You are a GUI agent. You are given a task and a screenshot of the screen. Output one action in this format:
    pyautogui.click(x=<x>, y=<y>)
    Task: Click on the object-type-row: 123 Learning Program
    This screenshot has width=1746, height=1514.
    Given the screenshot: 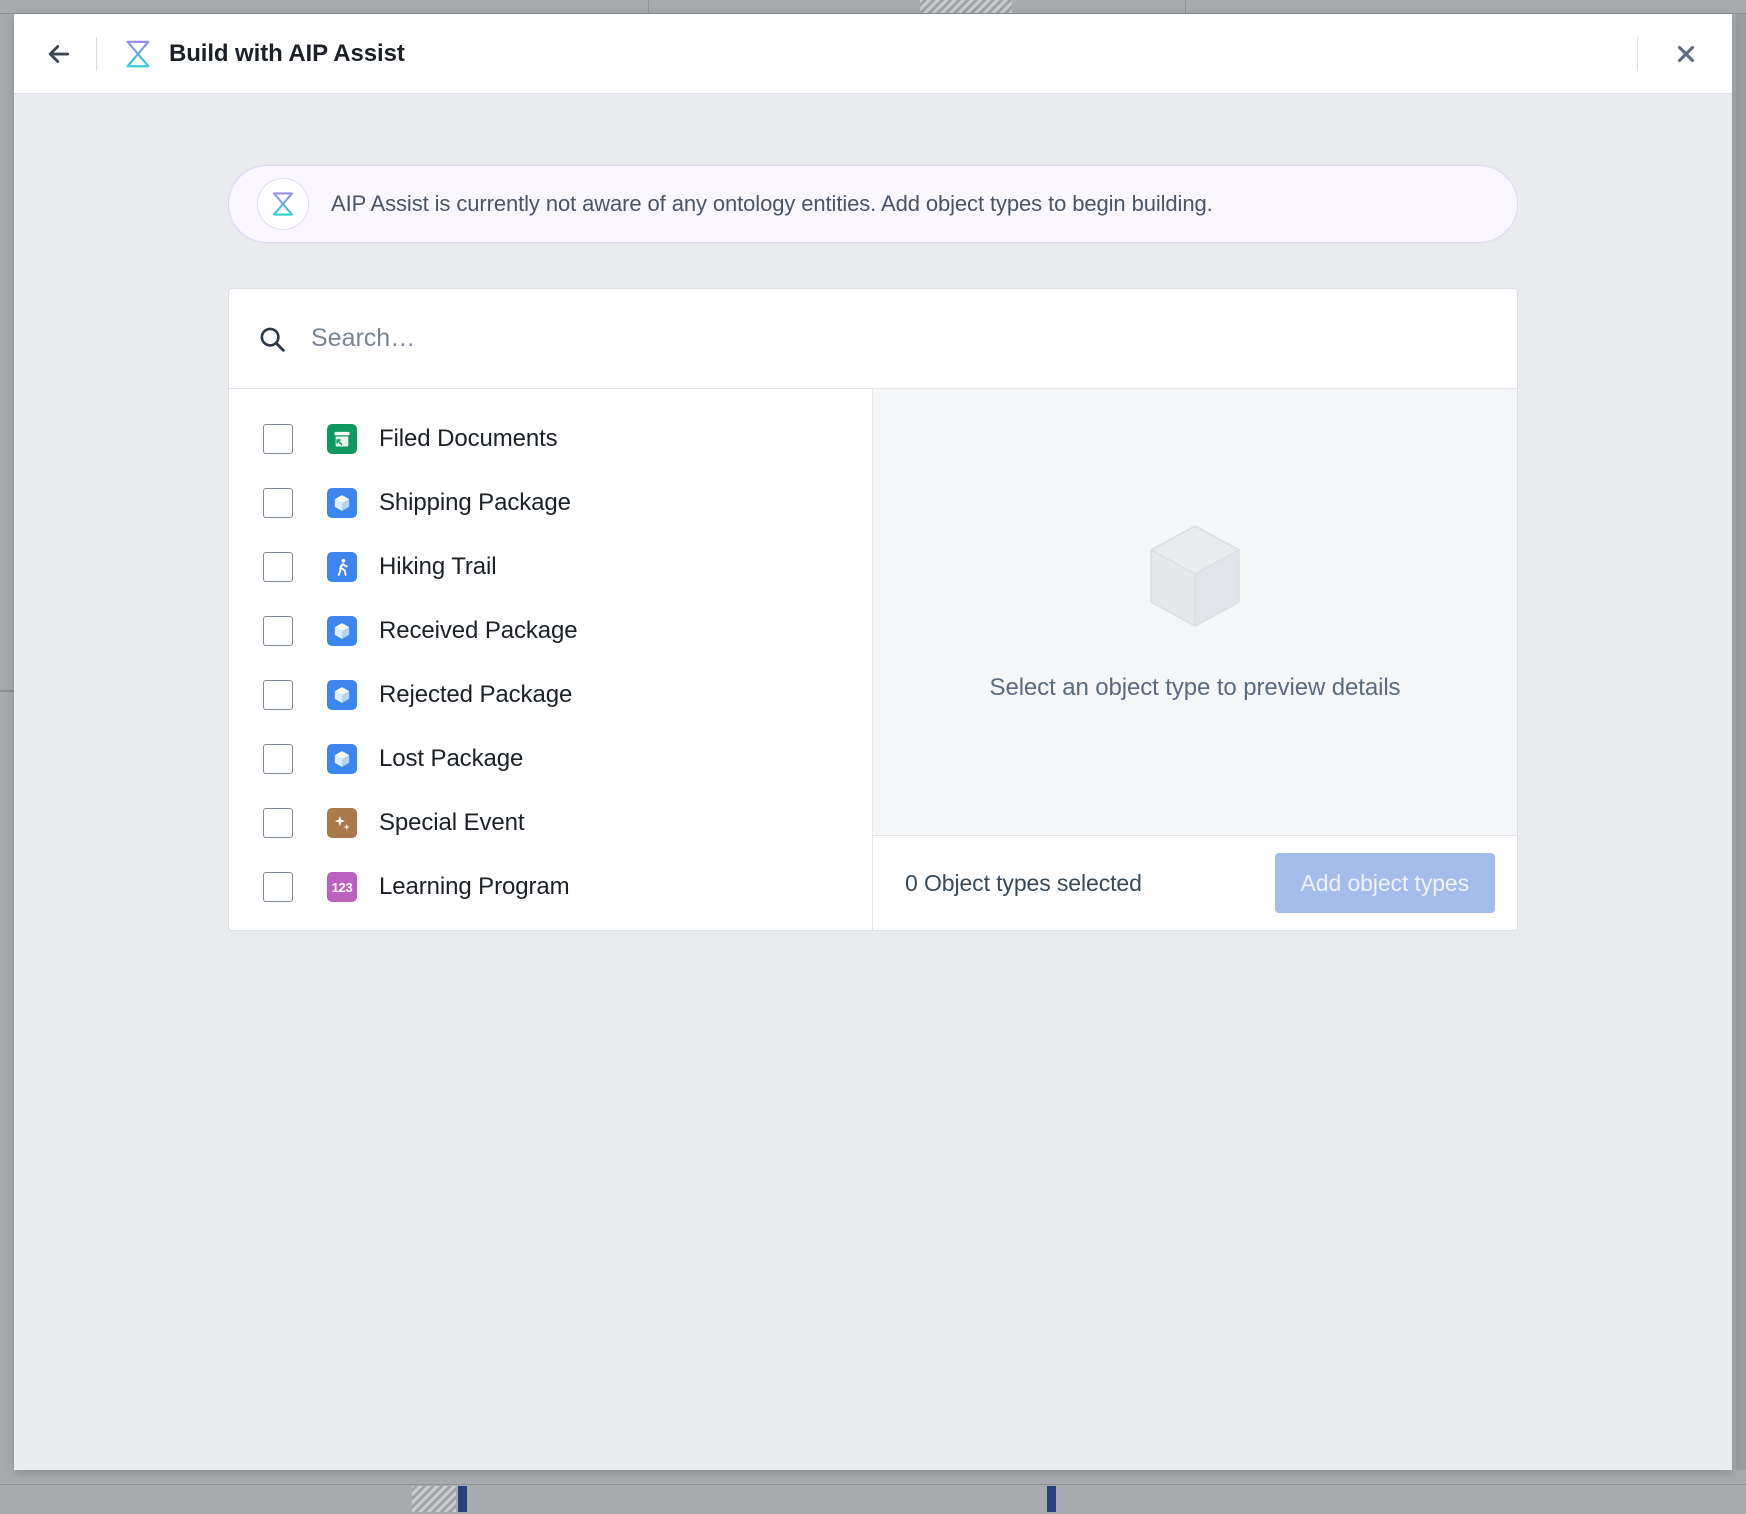 What is the action you would take?
    pyautogui.click(x=550, y=887)
    